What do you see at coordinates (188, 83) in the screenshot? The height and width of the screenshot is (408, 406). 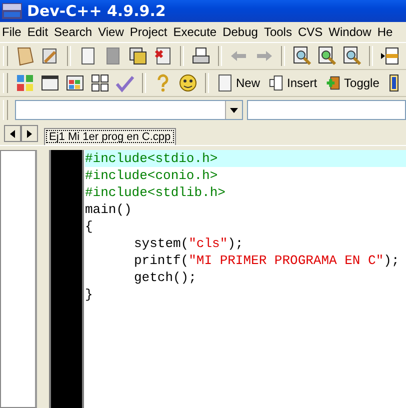 I see `smiley-icon` at bounding box center [188, 83].